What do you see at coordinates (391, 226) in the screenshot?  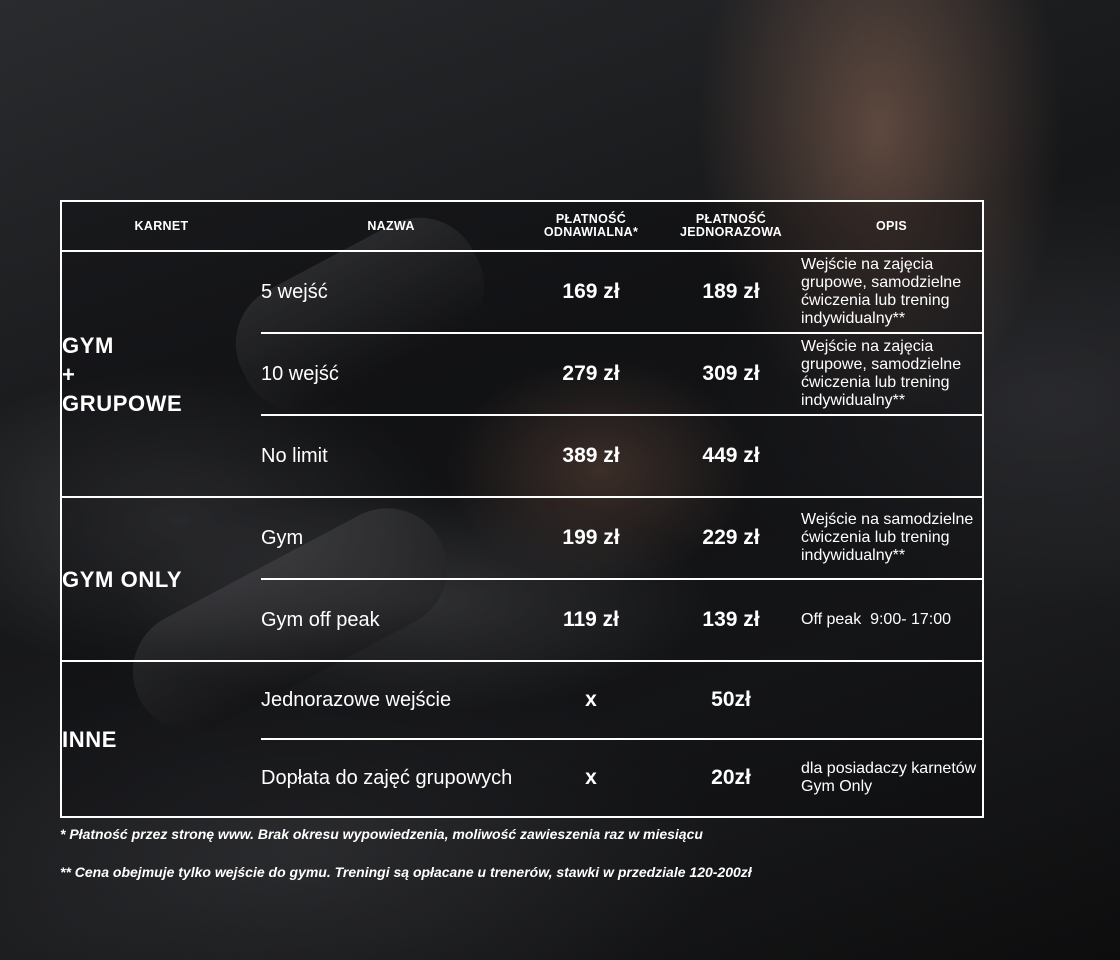 I see `header-nazwa: NAZWA` at bounding box center [391, 226].